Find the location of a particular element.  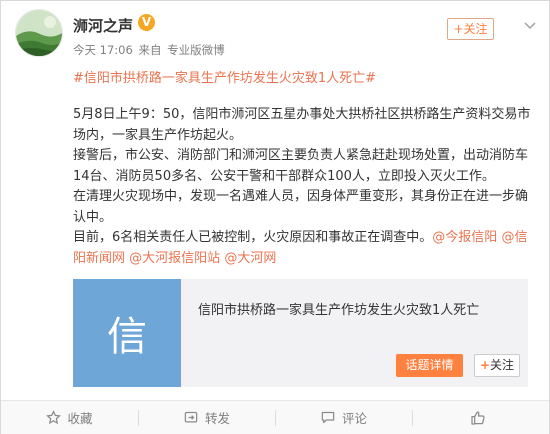

like-button is located at coordinates (480, 417).